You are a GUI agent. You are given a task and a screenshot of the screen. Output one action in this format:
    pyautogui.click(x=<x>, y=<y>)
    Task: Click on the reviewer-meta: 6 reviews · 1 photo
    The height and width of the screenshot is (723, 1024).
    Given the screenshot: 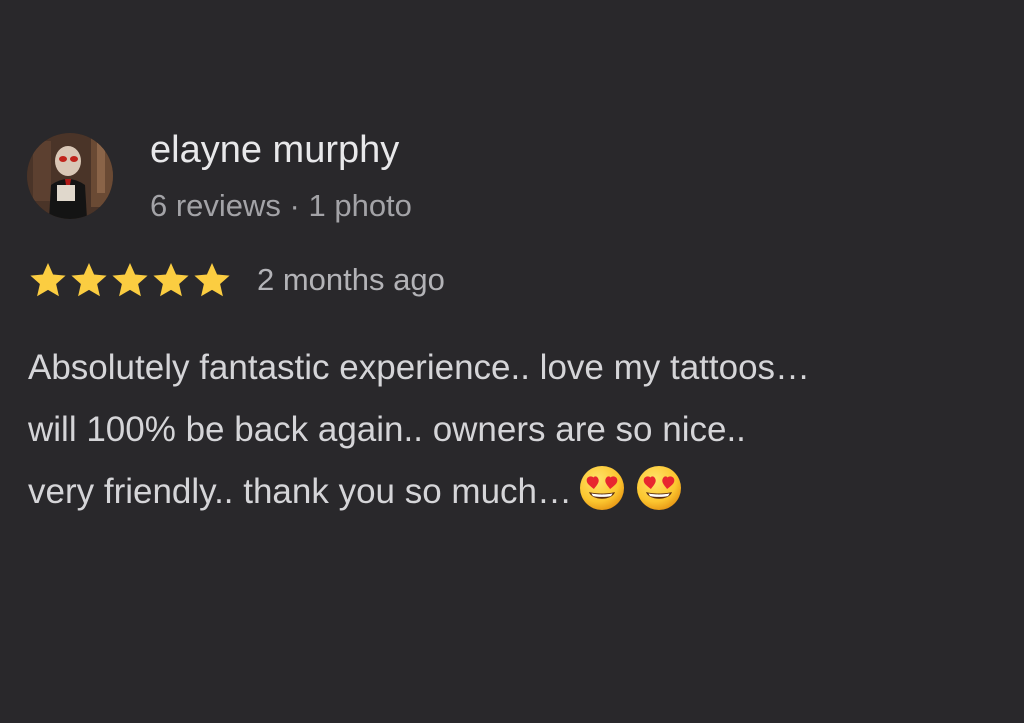 What is the action you would take?
    pyautogui.click(x=281, y=205)
    